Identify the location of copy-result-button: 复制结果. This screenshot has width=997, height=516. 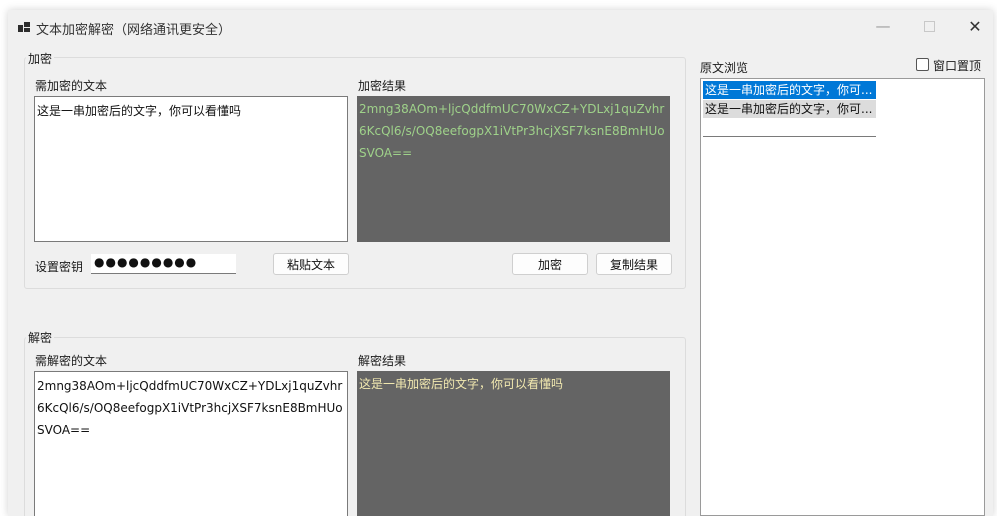
(634, 264).